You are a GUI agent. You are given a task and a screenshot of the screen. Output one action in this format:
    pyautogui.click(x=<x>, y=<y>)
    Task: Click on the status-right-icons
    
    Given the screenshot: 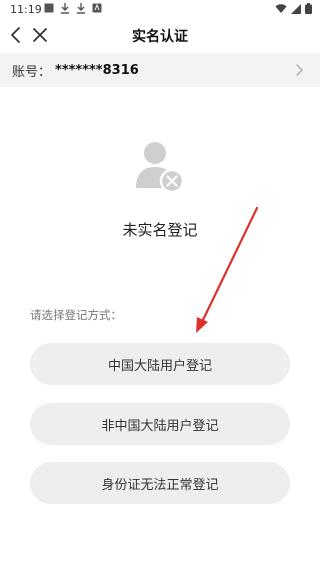 What is the action you would take?
    pyautogui.click(x=293, y=8)
    